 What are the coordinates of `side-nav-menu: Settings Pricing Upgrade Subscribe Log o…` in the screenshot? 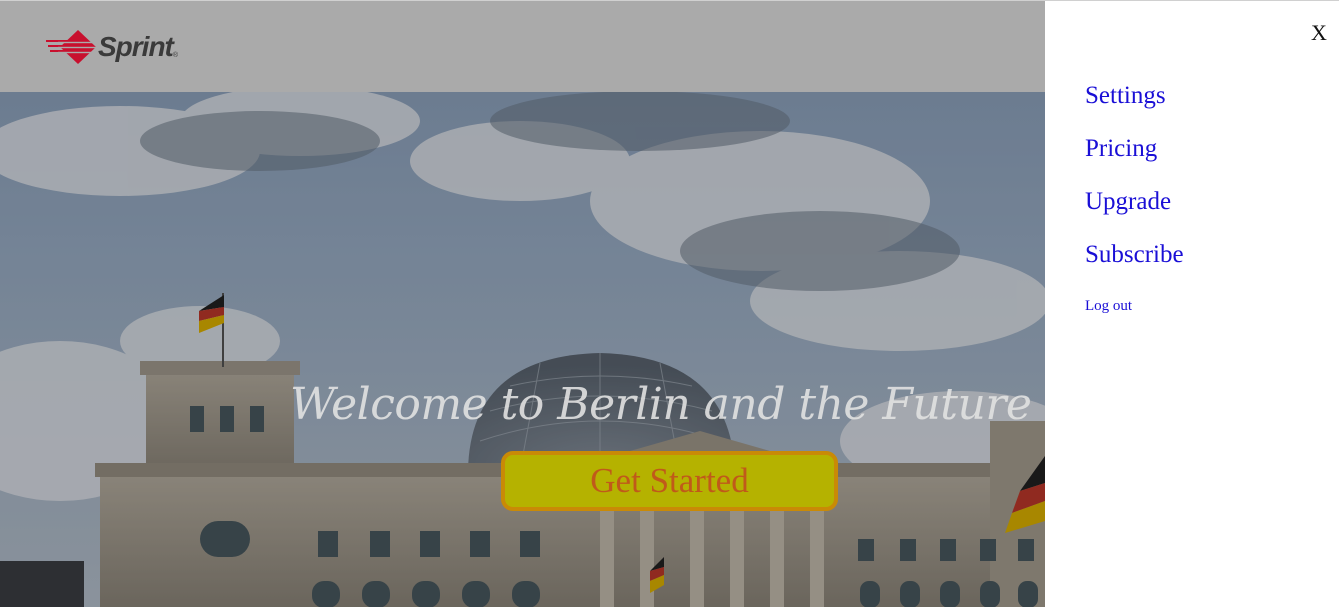 It's located at (1134, 200).